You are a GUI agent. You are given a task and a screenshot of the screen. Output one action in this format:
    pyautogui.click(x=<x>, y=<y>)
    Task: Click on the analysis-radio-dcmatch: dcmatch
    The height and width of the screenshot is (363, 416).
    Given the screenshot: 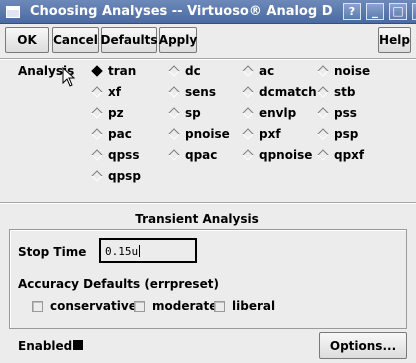 What is the action you would take?
    pyautogui.click(x=279, y=92)
    